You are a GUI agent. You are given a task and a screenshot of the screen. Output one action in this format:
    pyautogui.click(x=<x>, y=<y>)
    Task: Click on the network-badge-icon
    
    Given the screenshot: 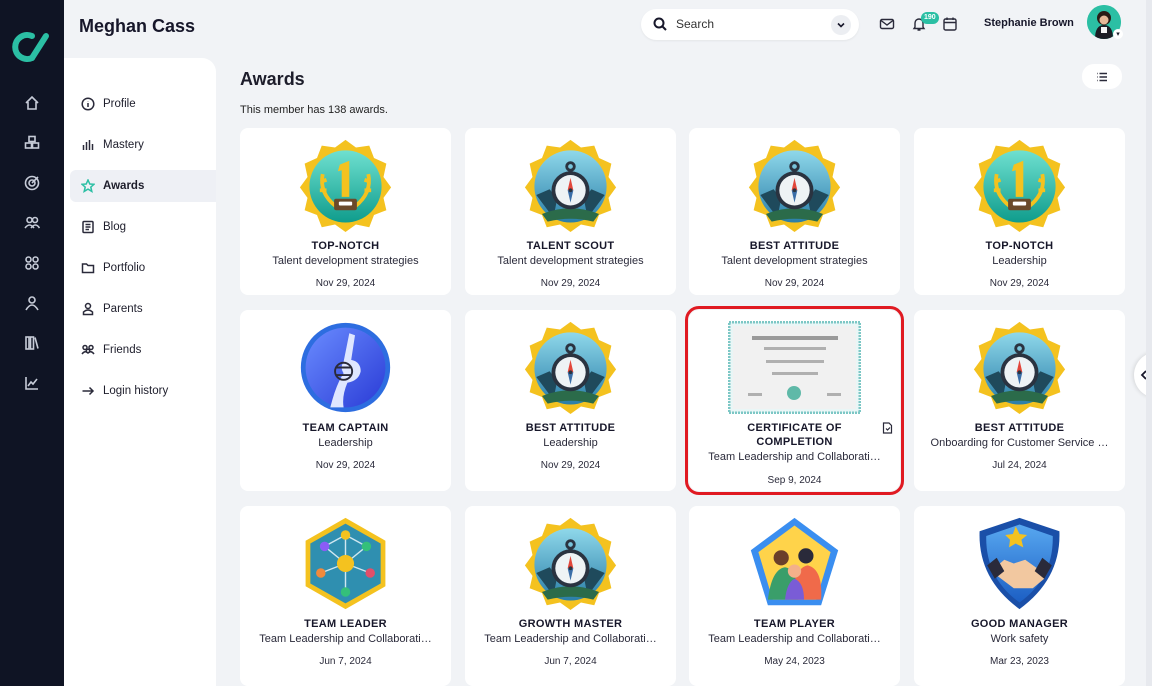 What is the action you would take?
    pyautogui.click(x=345, y=563)
    